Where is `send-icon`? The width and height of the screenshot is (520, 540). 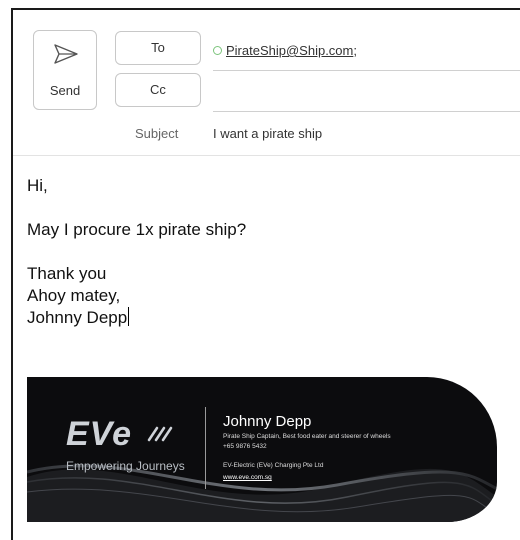 send-icon is located at coordinates (66, 54).